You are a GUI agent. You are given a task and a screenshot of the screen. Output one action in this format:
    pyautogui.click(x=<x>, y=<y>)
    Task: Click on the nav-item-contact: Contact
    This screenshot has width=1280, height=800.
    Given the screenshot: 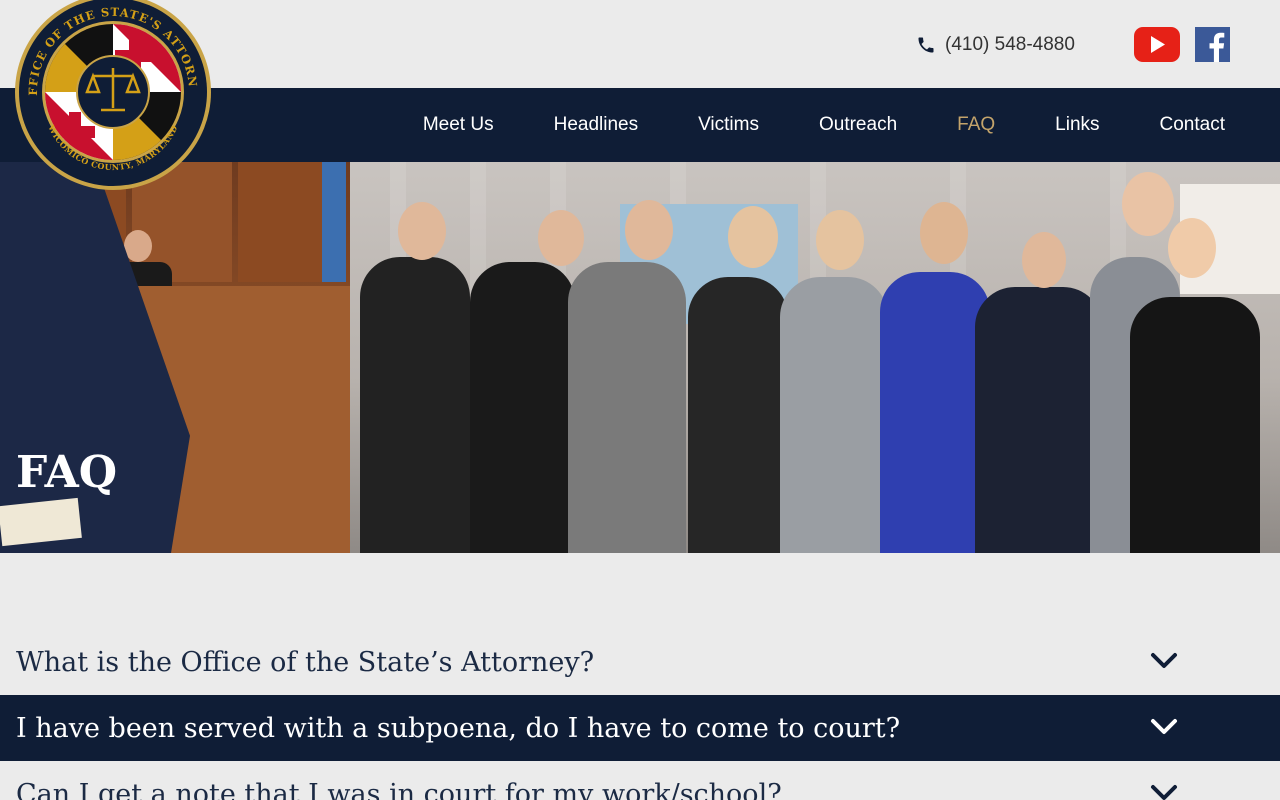 What is the action you would take?
    pyautogui.click(x=1205, y=125)
    